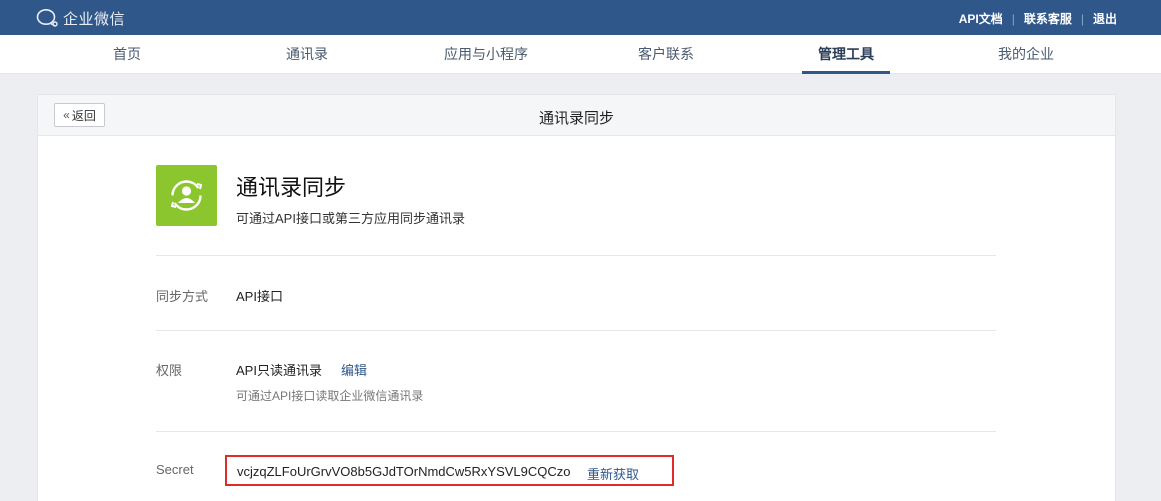 This screenshot has width=1161, height=501. Describe the element at coordinates (354, 369) in the screenshot. I see `edit-permission-link: 编辑` at that location.